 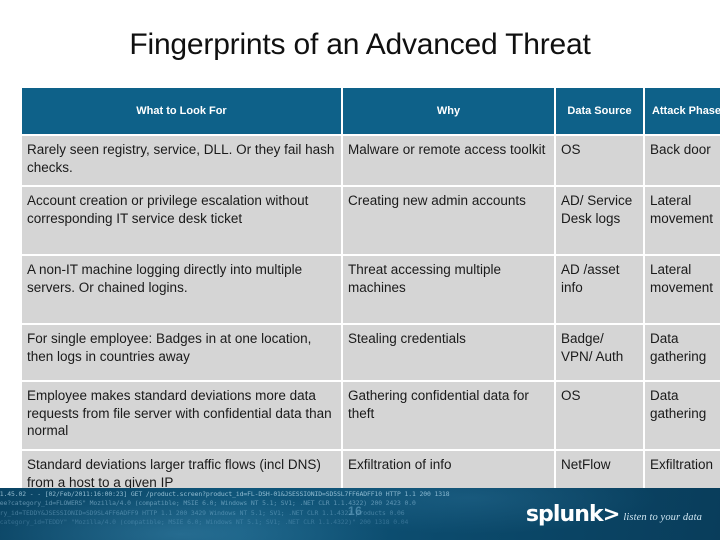 What do you see at coordinates (355, 511) in the screenshot?
I see `page-number: 16` at bounding box center [355, 511].